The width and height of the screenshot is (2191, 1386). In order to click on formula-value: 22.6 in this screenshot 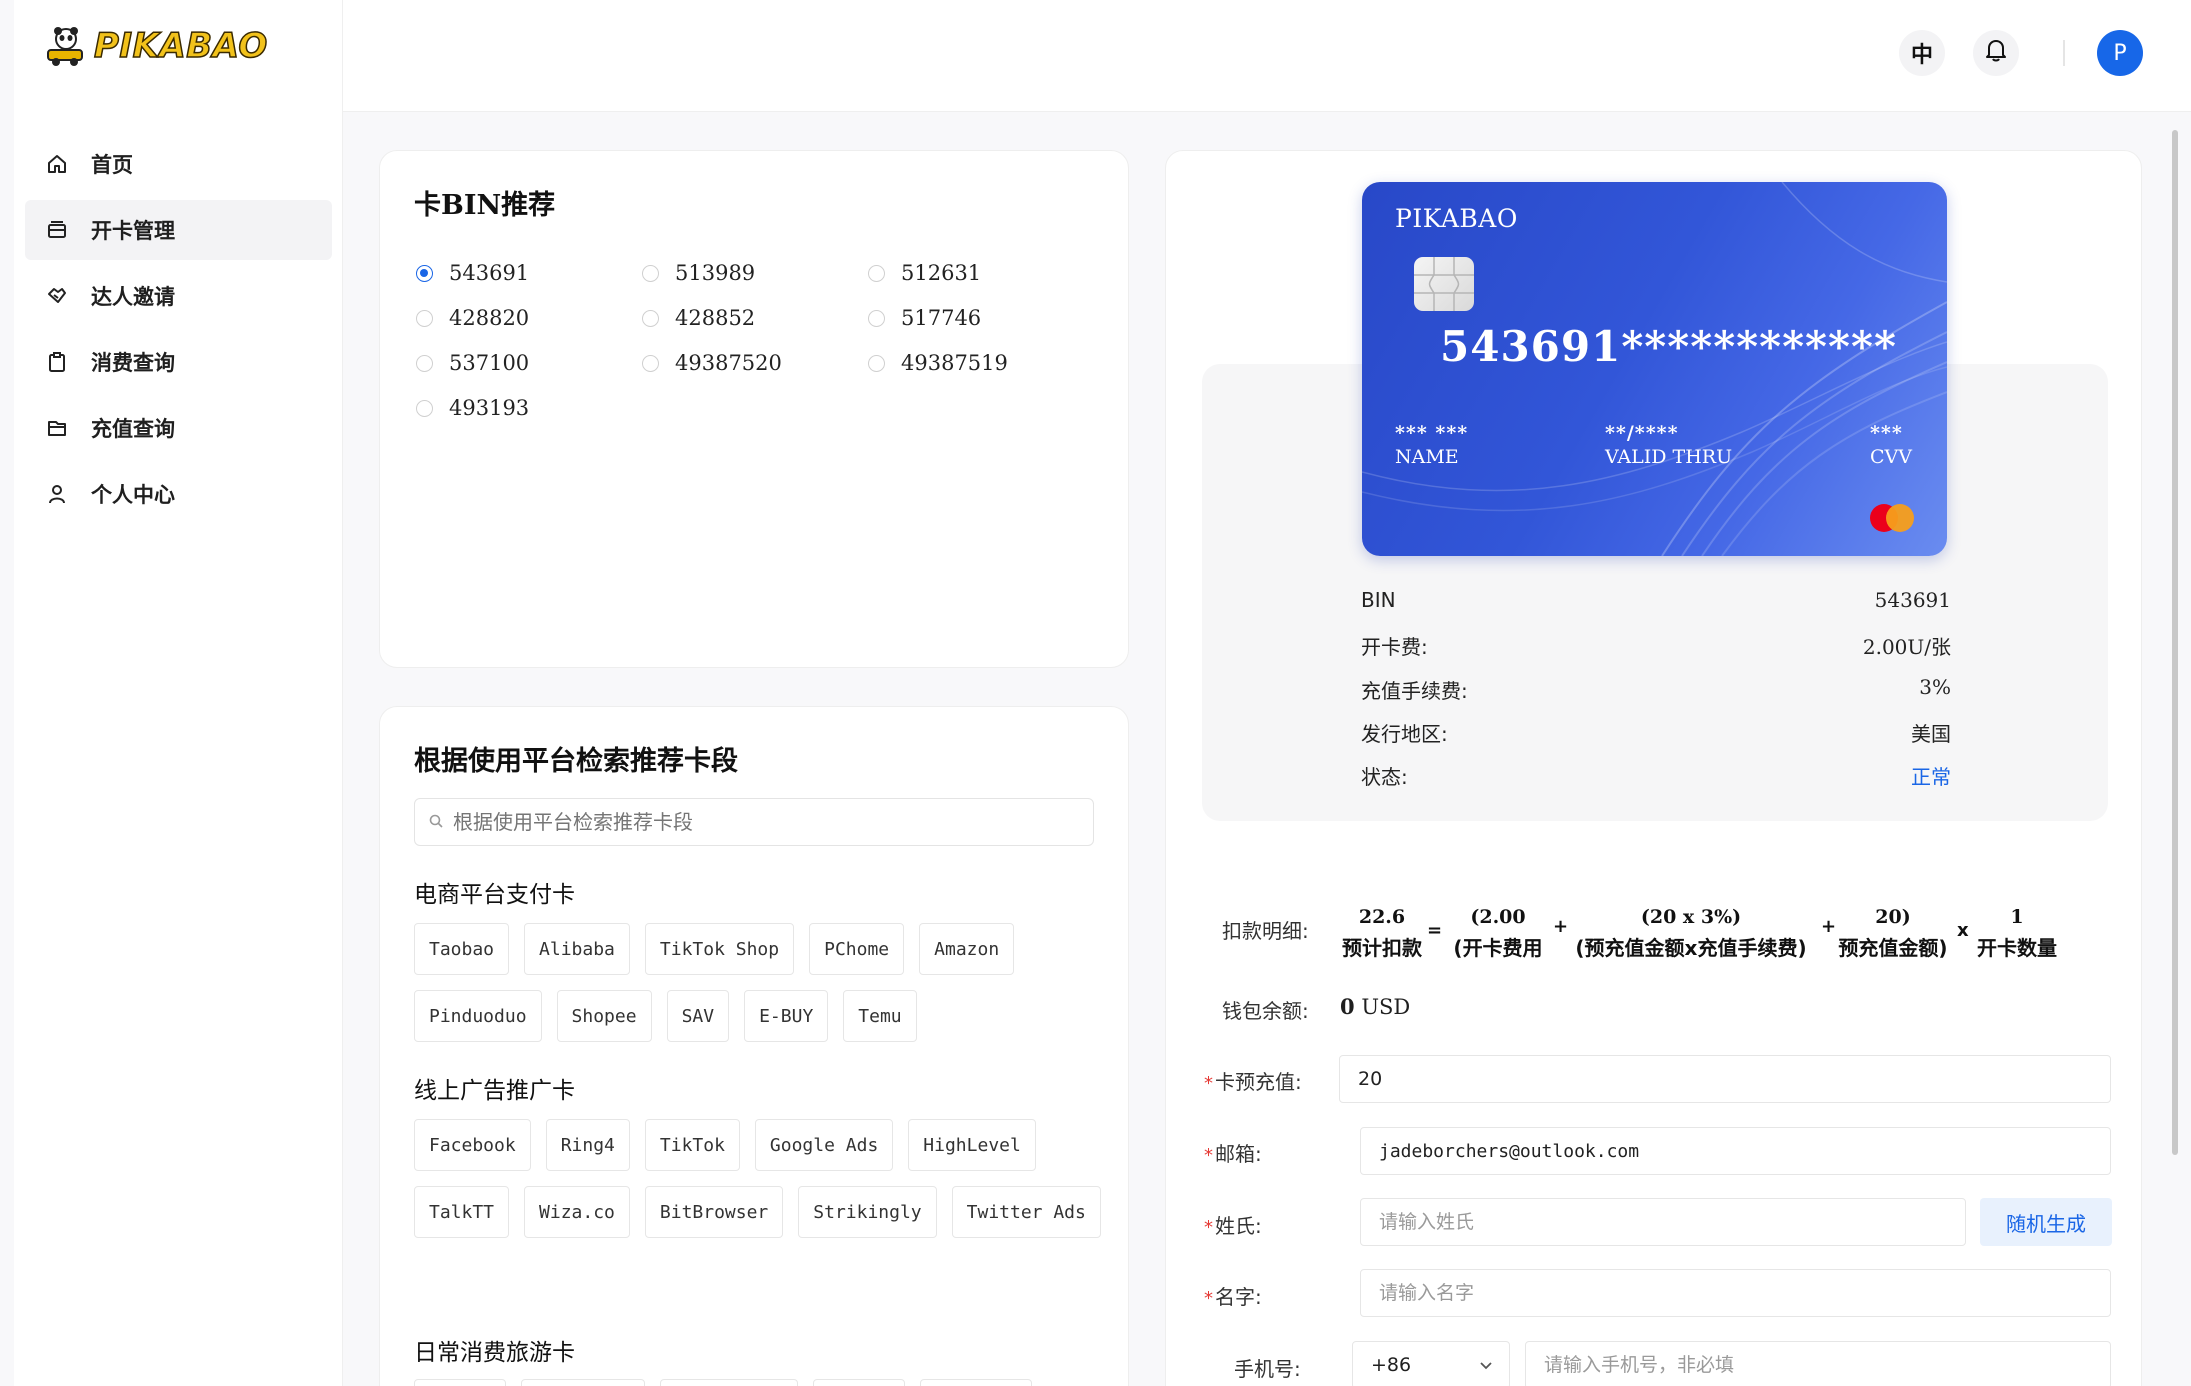, I will do `click(1382, 917)`.